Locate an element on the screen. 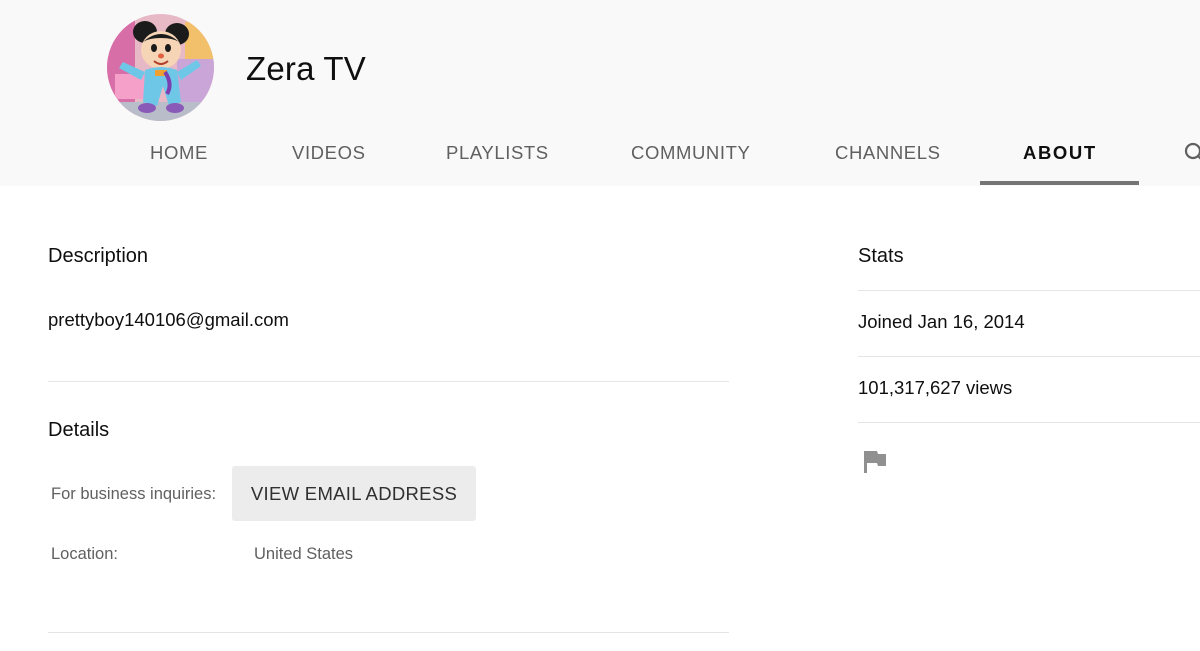 This screenshot has height=651, width=1200. details-title: Details is located at coordinates (79, 430).